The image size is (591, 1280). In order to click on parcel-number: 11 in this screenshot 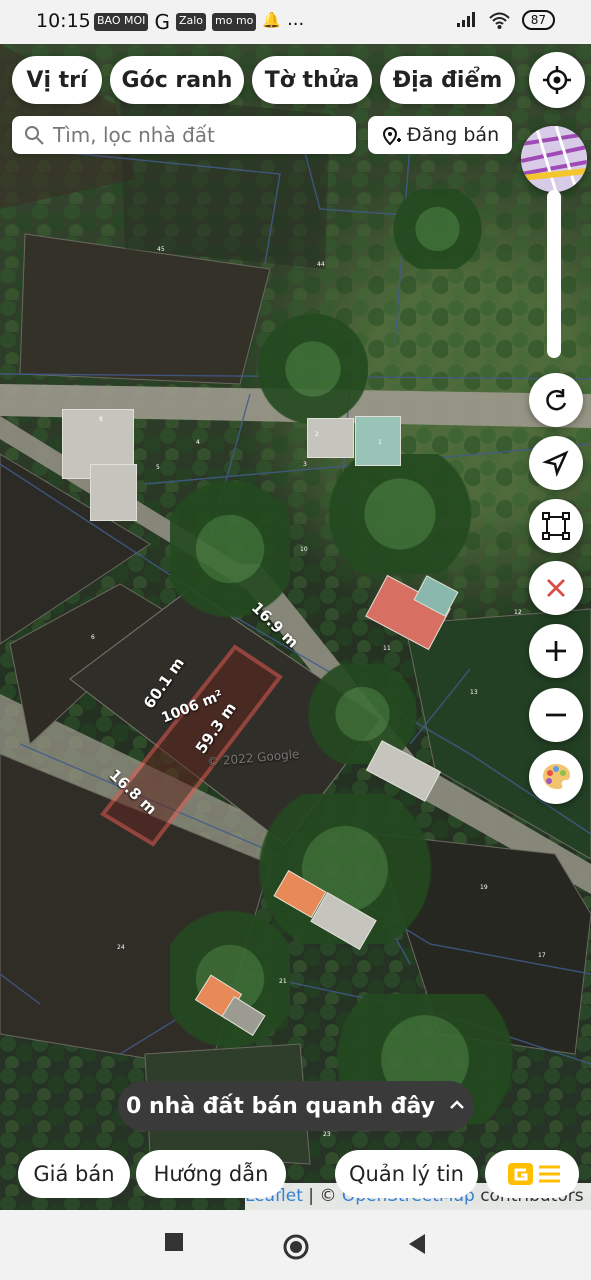, I will do `click(387, 648)`.